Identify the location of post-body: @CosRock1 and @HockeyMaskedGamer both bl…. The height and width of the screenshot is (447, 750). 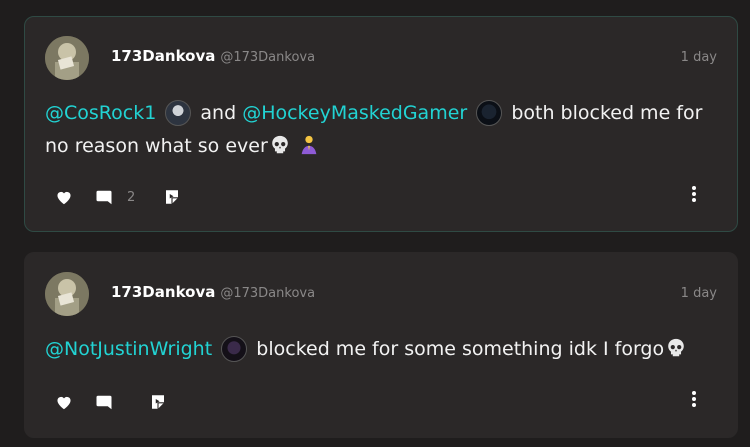
(379, 130).